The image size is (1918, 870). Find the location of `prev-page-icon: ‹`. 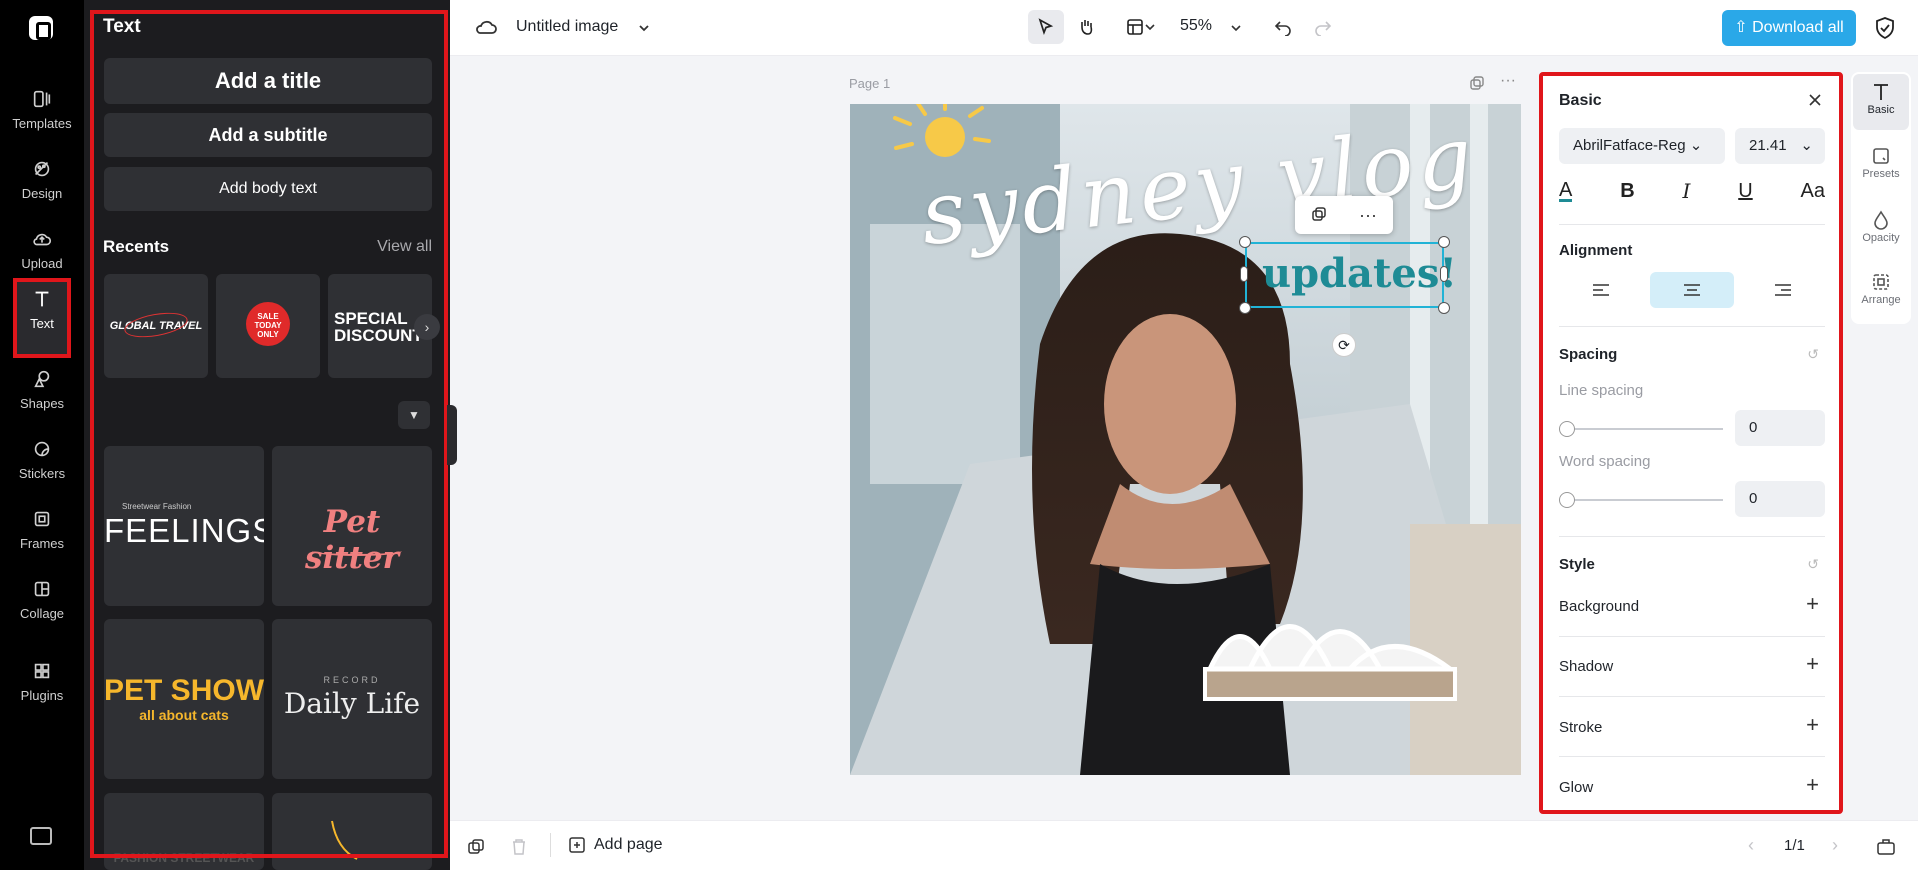

prev-page-icon: ‹ is located at coordinates (1751, 845).